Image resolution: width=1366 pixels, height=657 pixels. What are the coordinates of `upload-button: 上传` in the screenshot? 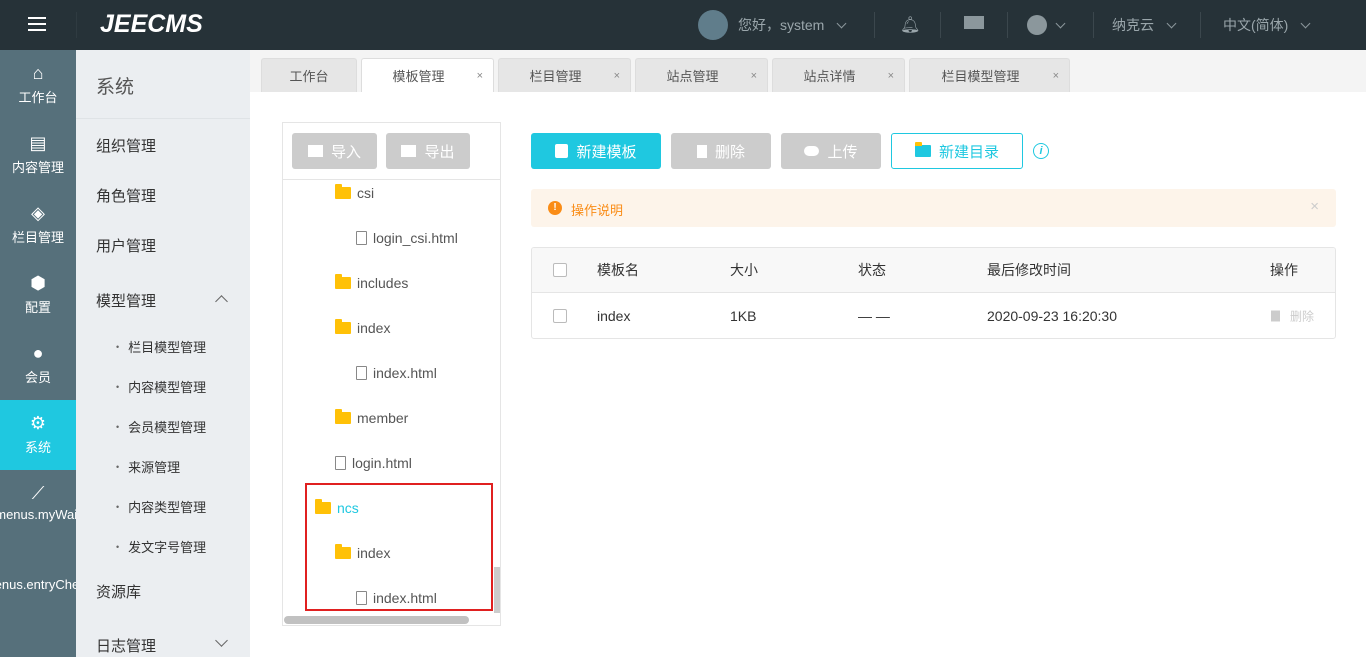 It's located at (831, 151).